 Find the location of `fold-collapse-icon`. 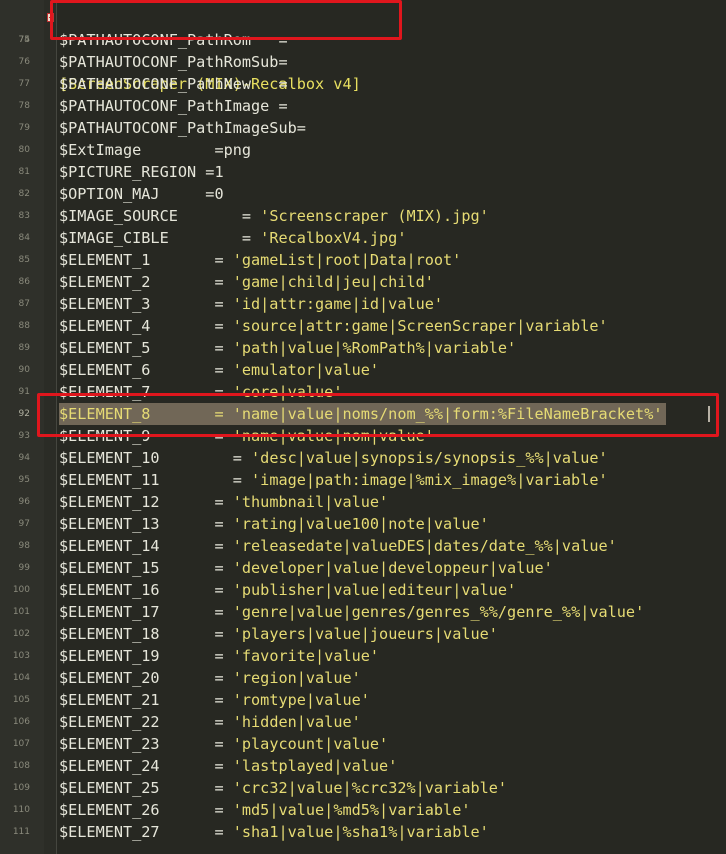

fold-collapse-icon is located at coordinates (50, 17).